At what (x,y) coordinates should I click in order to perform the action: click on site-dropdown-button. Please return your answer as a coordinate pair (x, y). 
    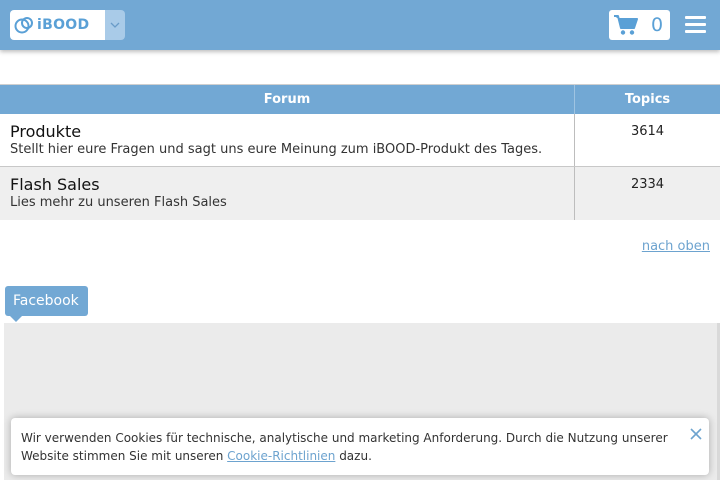
    Looking at the image, I should click on (115, 25).